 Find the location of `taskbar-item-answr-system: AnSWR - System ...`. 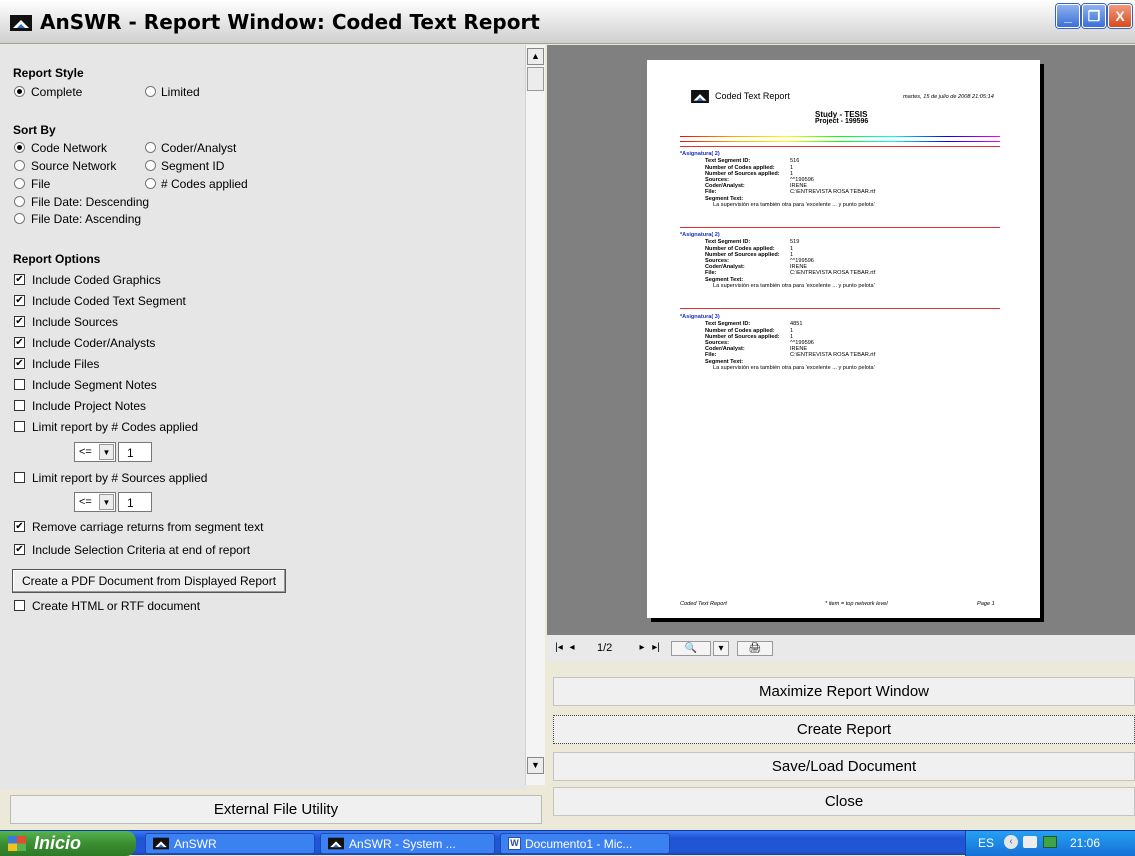

taskbar-item-answr-system: AnSWR - System ... is located at coordinates (407, 843).